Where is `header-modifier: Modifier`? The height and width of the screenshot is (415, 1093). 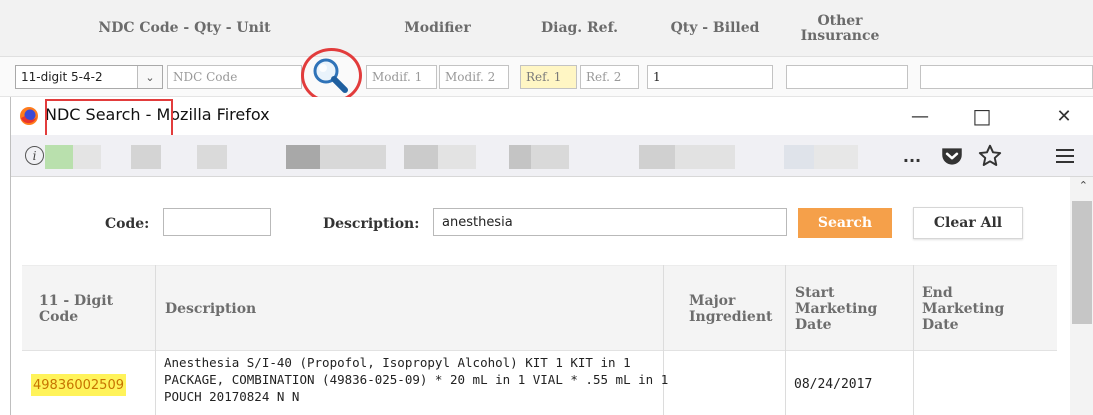 header-modifier: Modifier is located at coordinates (437, 28).